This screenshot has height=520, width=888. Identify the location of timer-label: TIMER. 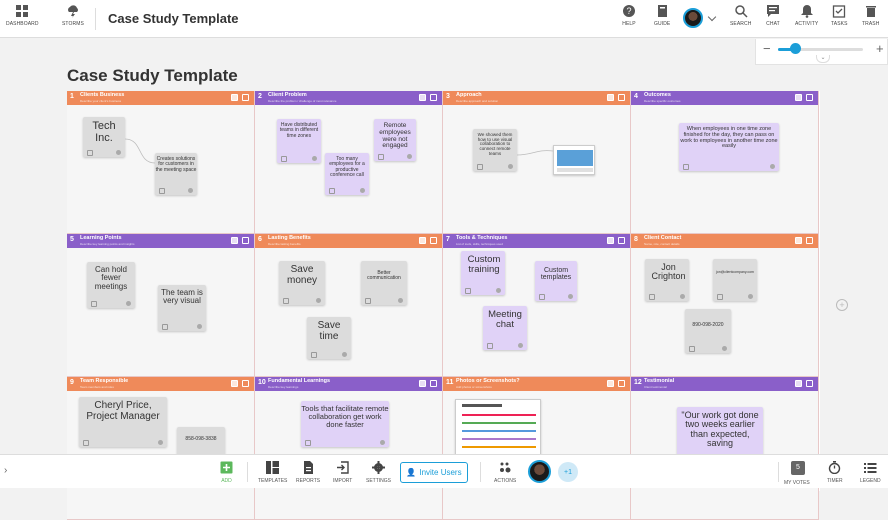
(835, 481).